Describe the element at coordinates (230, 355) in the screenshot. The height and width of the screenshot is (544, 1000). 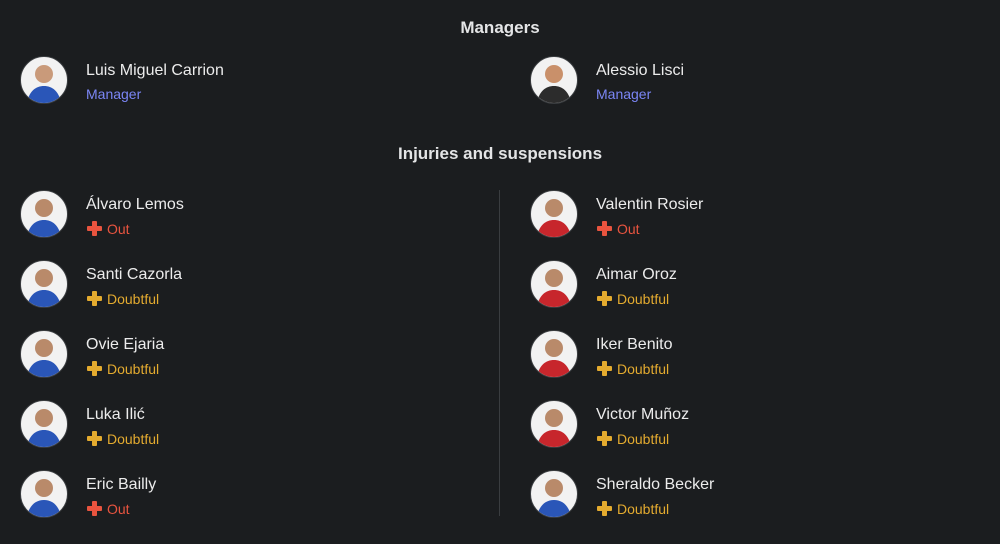
I see `player-card: Ovie Ejaria Doubtful` at that location.